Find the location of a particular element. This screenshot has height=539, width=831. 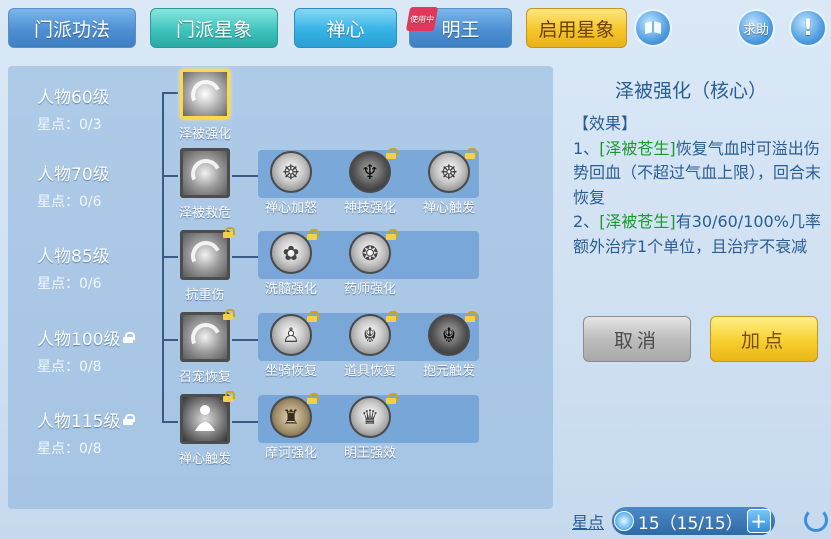

help-label: 求助 is located at coordinates (755, 30).